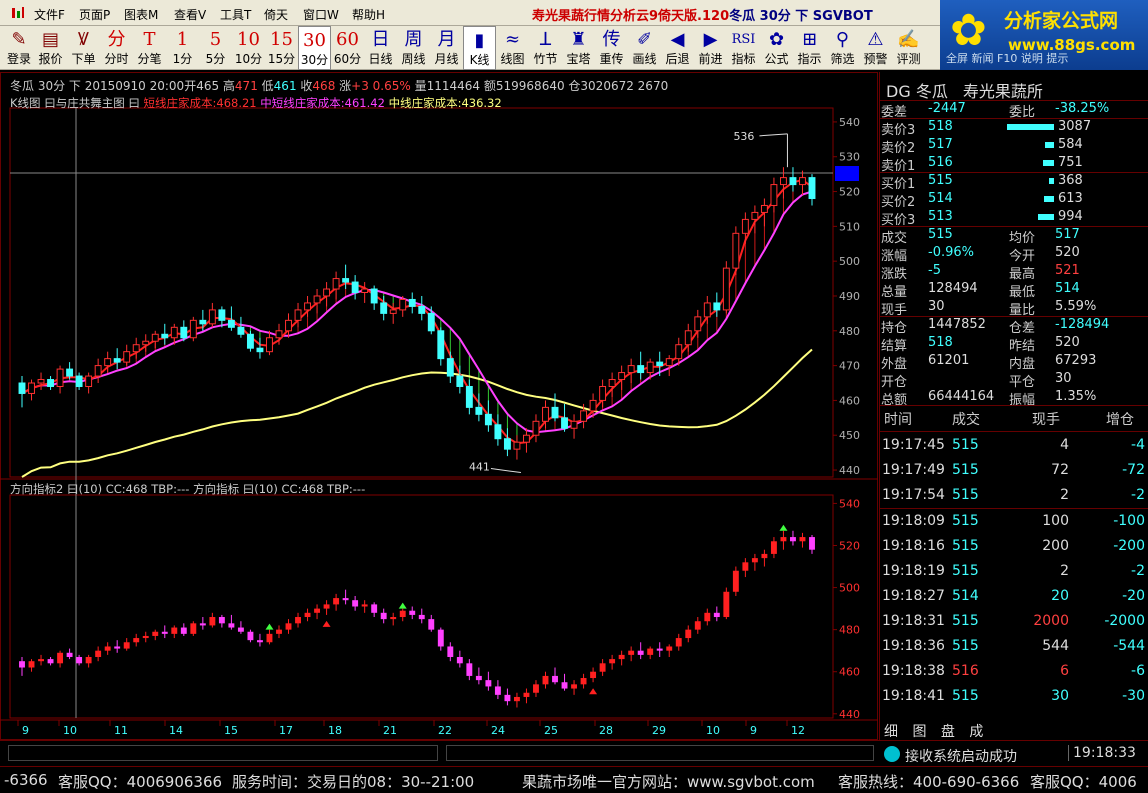 The width and height of the screenshot is (1148, 793). Describe the element at coordinates (190, 14) in the screenshot. I see `menu-view: 查看V` at that location.